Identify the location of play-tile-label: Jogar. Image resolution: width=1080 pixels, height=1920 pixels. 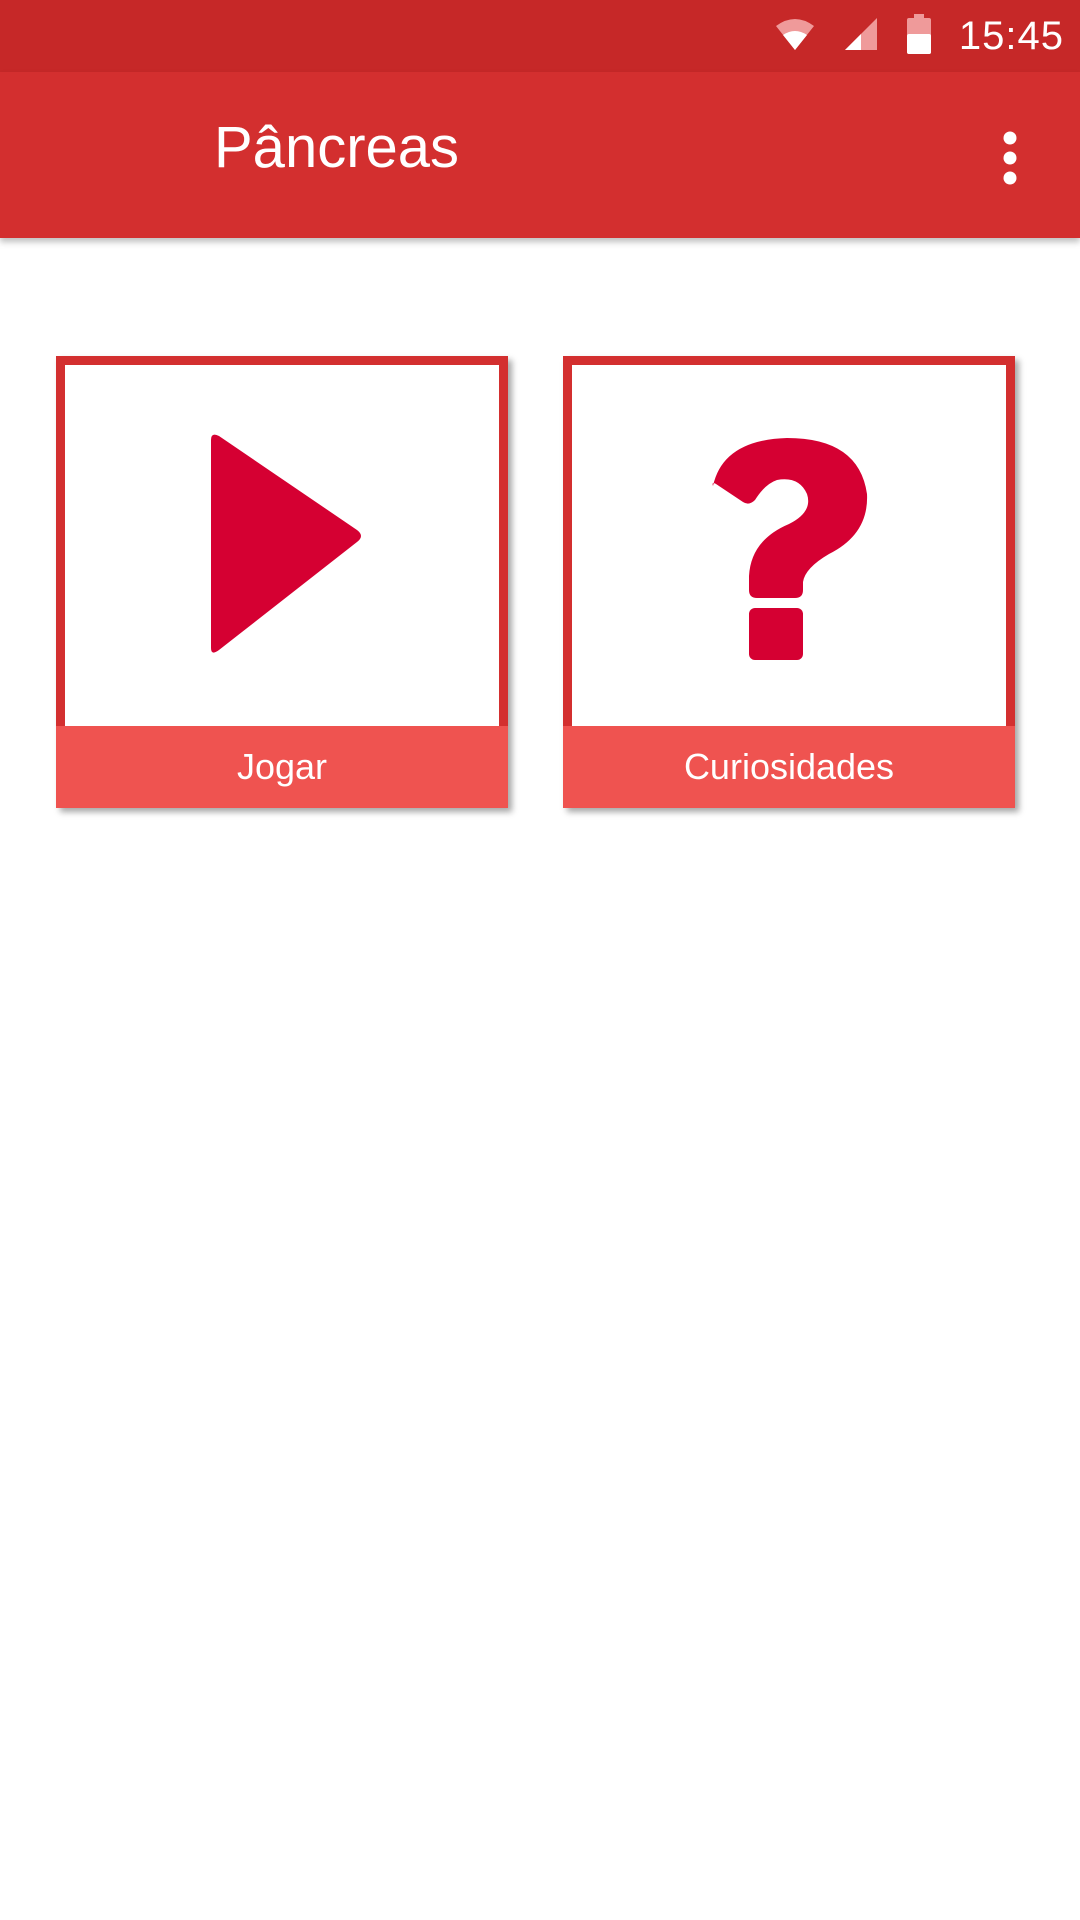
(282, 767).